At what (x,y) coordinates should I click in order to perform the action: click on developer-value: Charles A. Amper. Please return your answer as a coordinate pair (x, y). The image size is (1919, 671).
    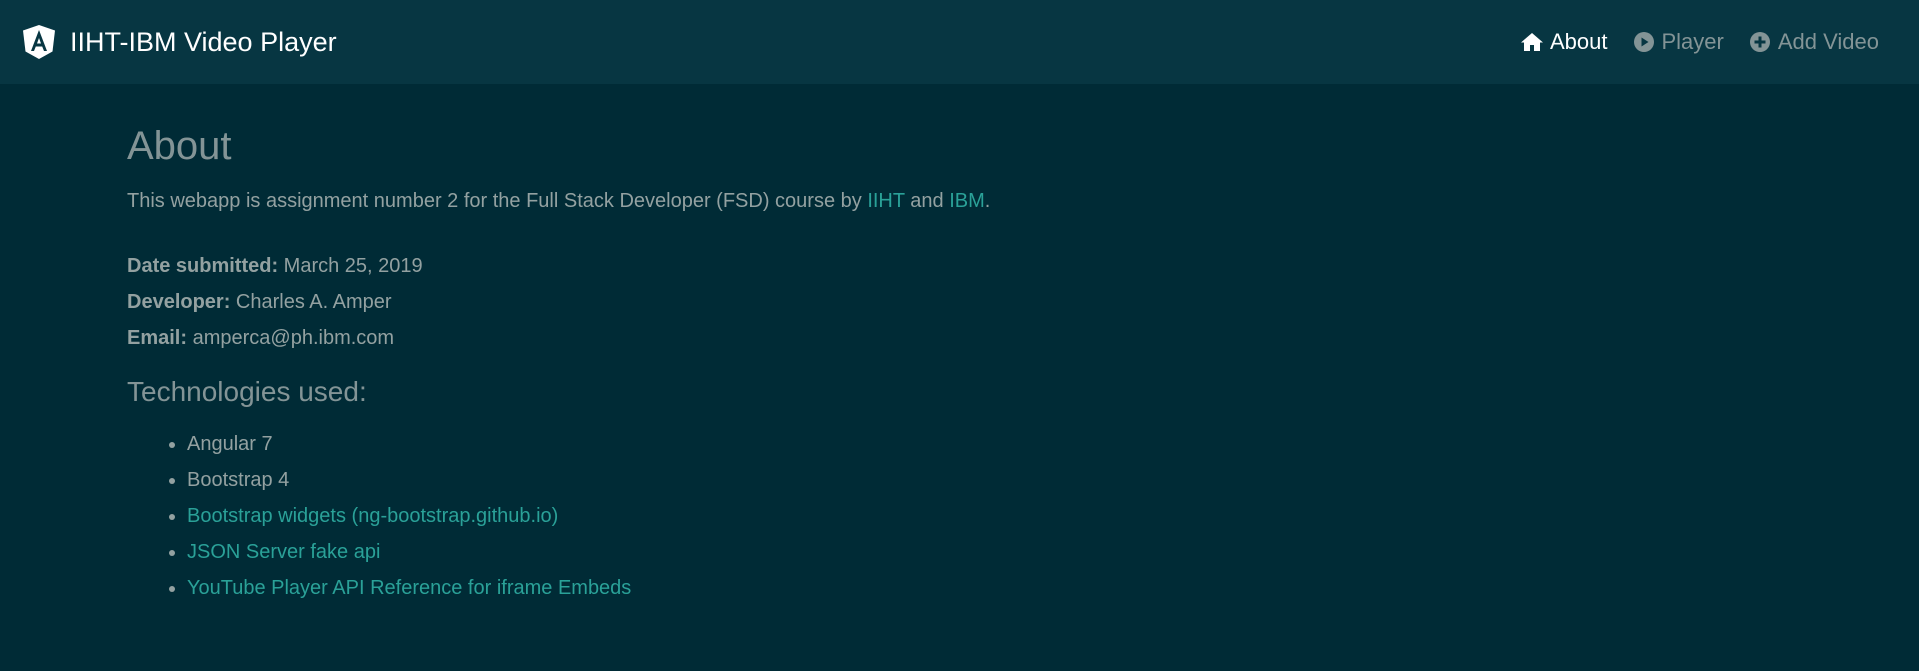
    Looking at the image, I should click on (311, 302).